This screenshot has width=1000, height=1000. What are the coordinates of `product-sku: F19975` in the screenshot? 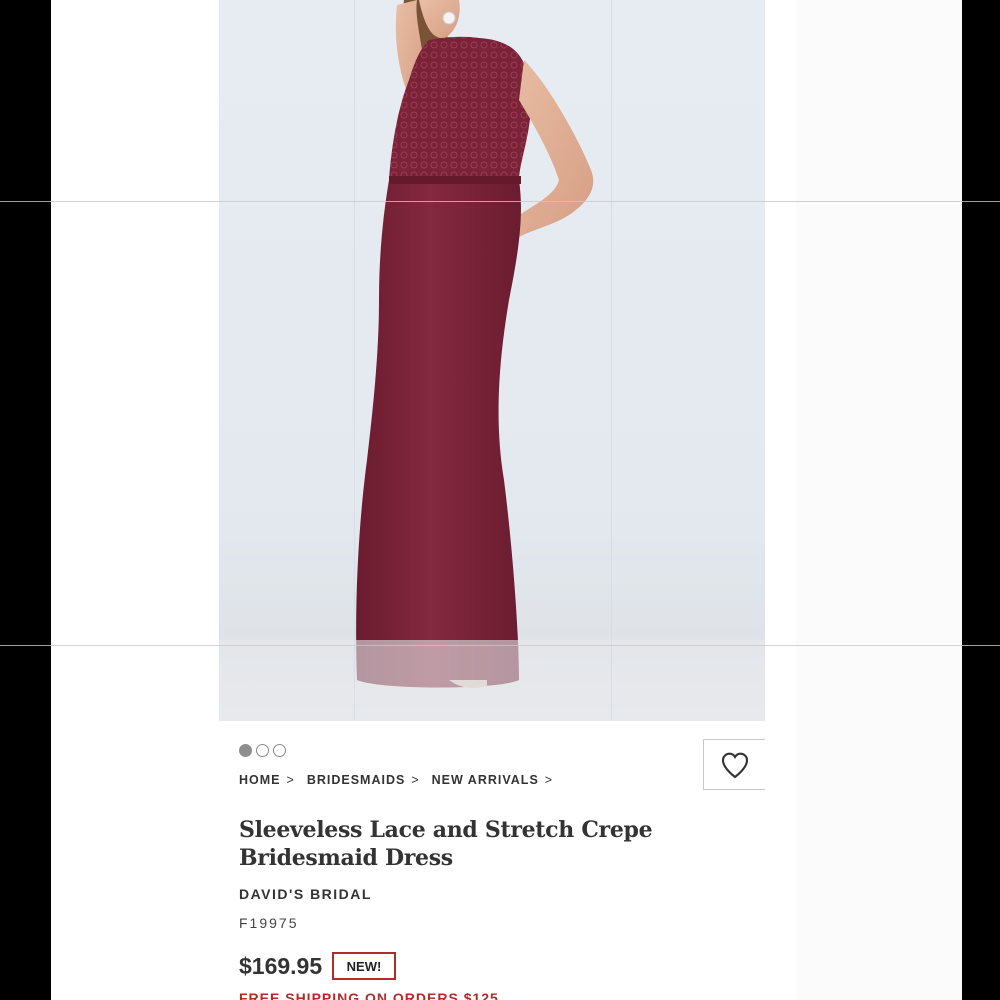 It's located at (269, 923).